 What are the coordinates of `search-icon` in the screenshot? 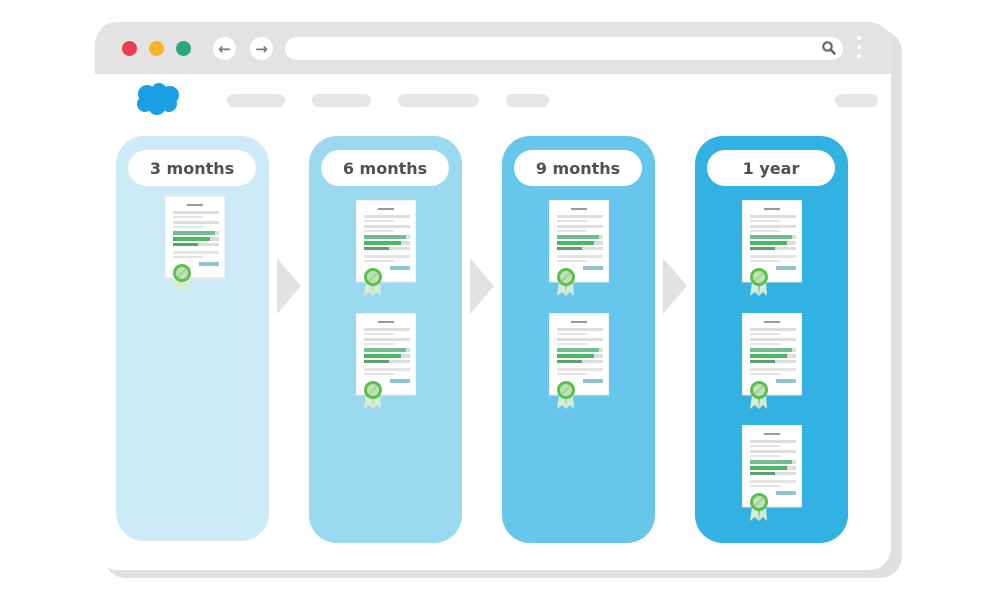 It's located at (829, 48).